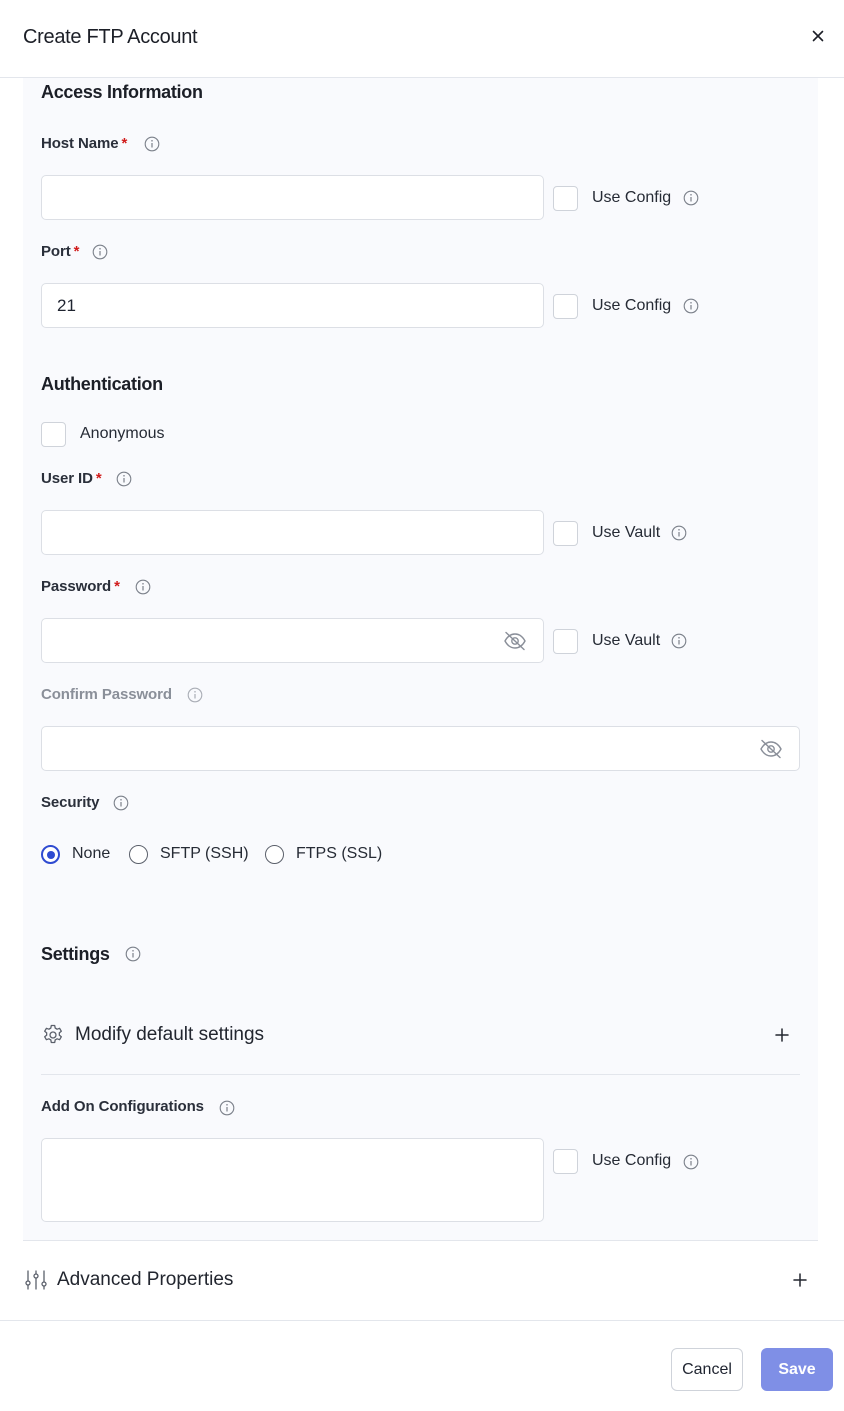  What do you see at coordinates (565, 533) in the screenshot?
I see `user-use-vault-checkbox` at bounding box center [565, 533].